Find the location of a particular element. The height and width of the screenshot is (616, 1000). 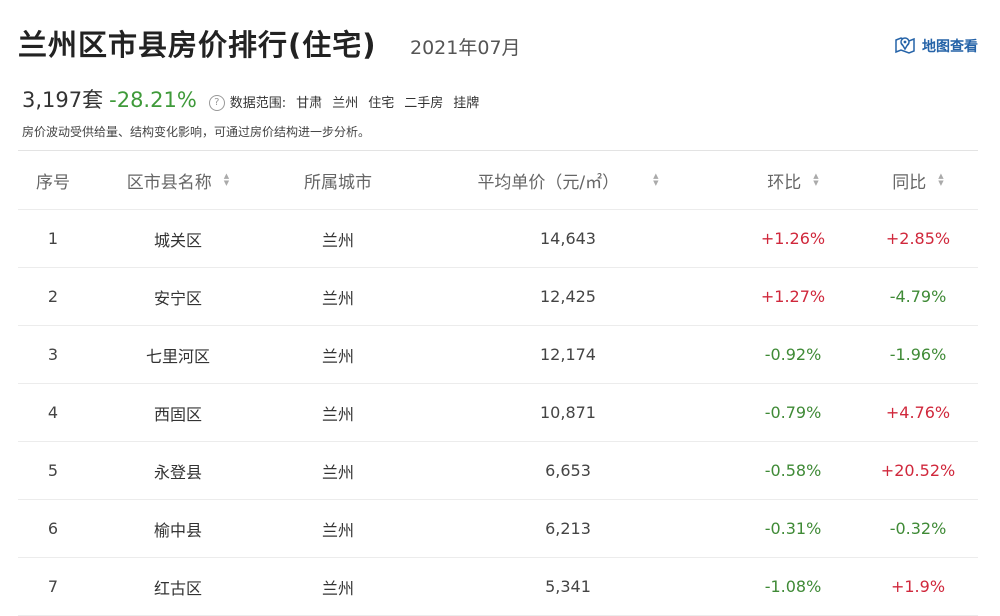

district-cell: 七里河区 is located at coordinates (177, 356).